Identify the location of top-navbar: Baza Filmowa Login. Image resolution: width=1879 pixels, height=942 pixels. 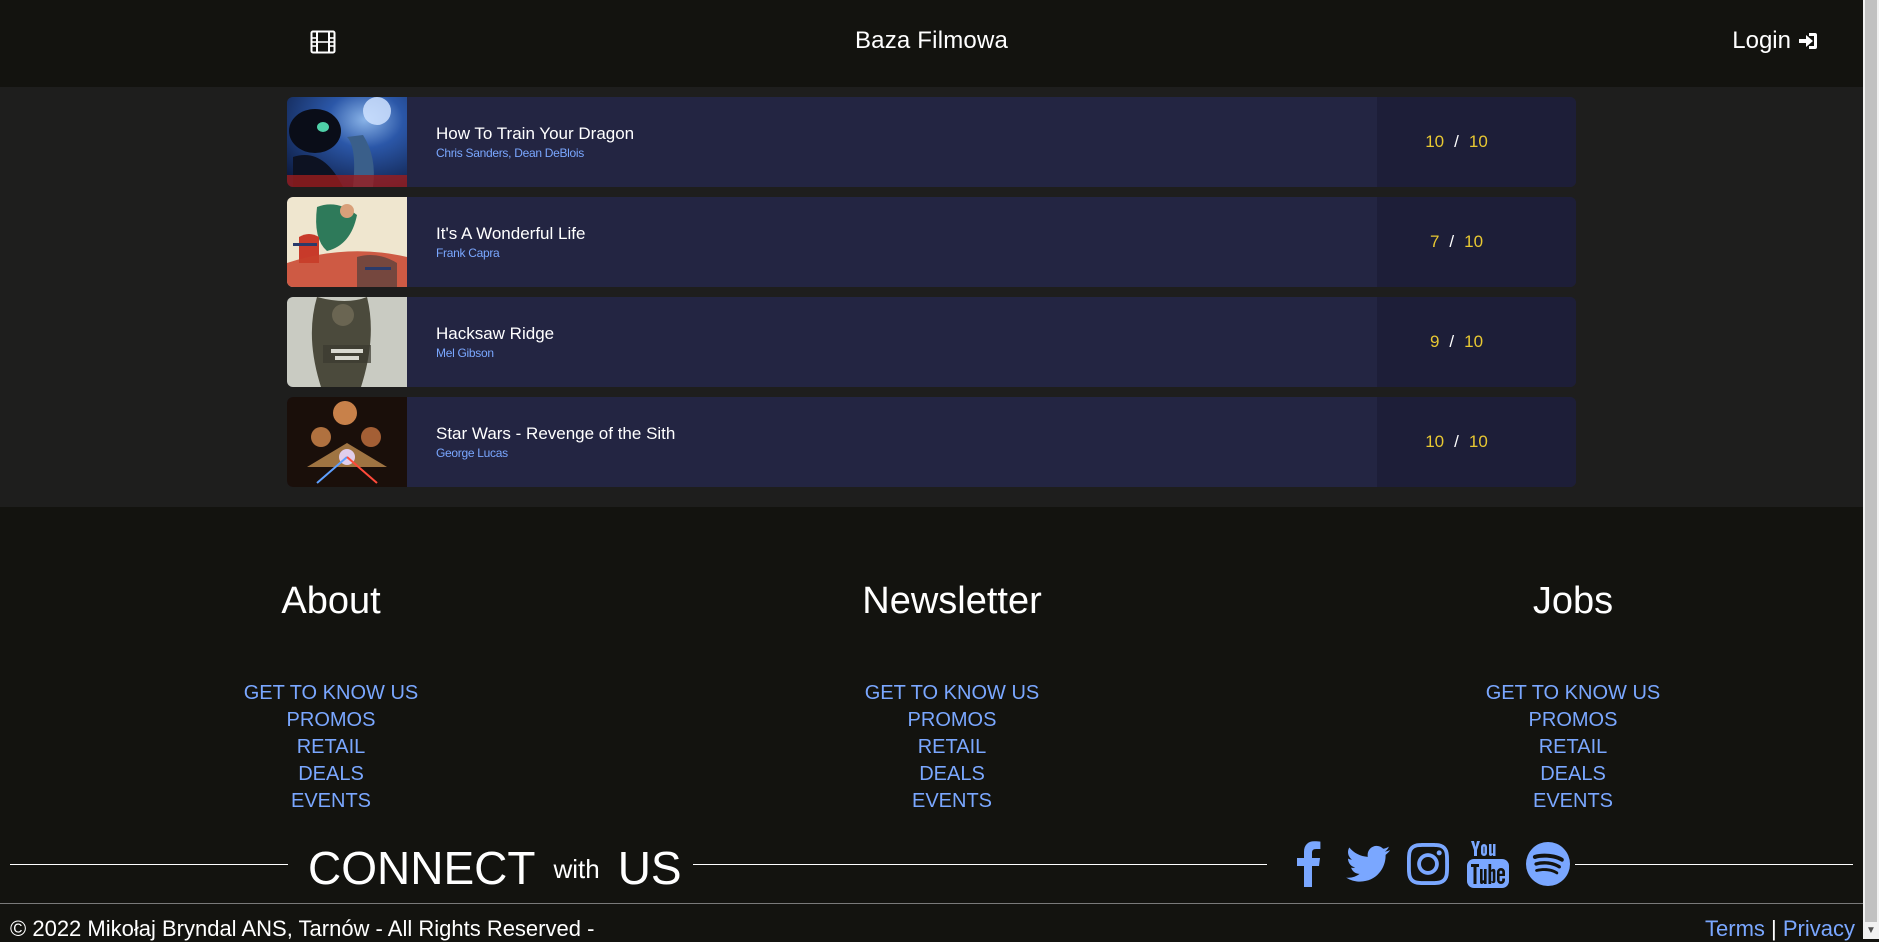
(931, 43).